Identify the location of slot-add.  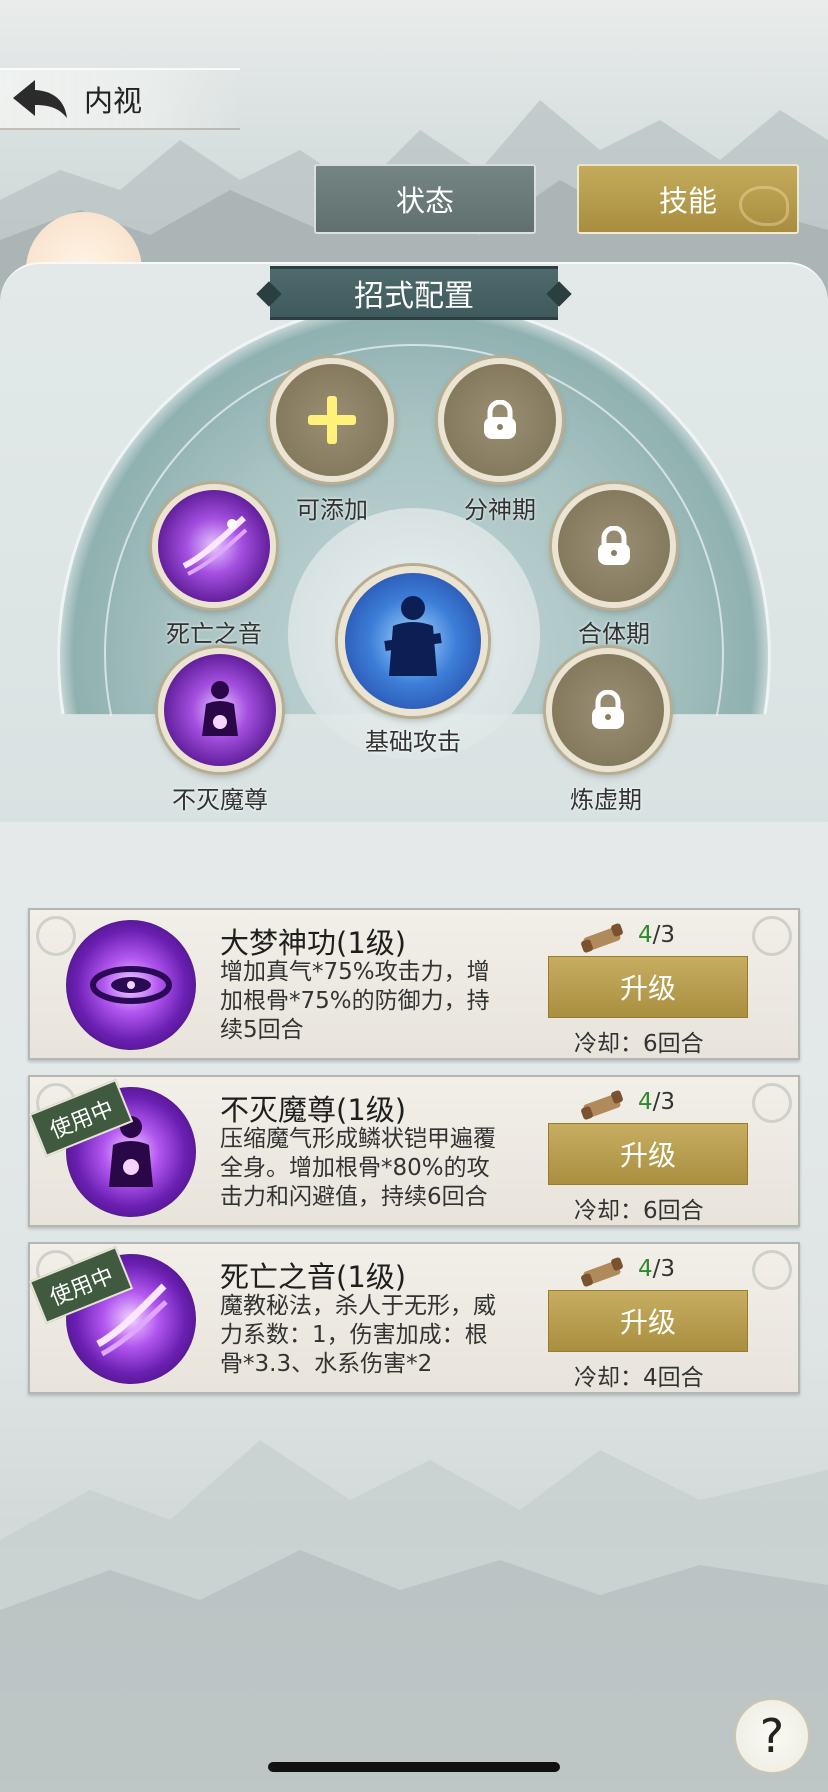
(332, 420).